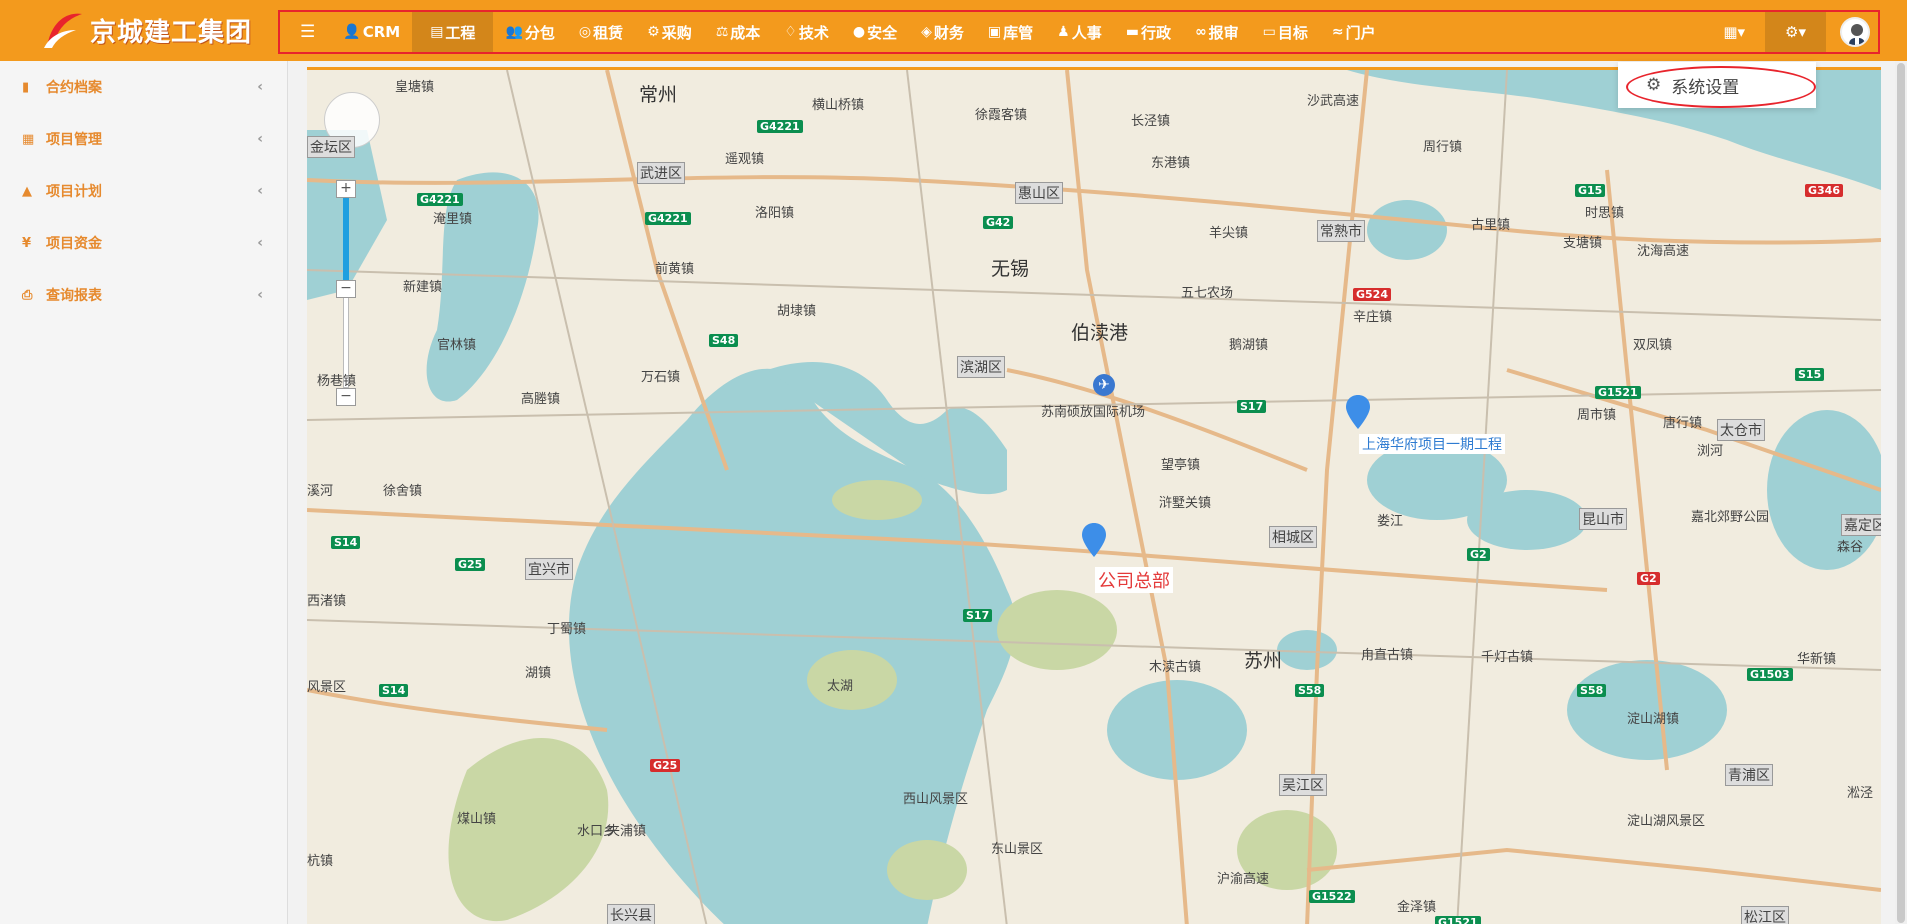 This screenshot has height=924, width=1907. Describe the element at coordinates (143, 243) in the screenshot. I see `sidebar-item-funds: ¥ 项目资金 ‹` at that location.